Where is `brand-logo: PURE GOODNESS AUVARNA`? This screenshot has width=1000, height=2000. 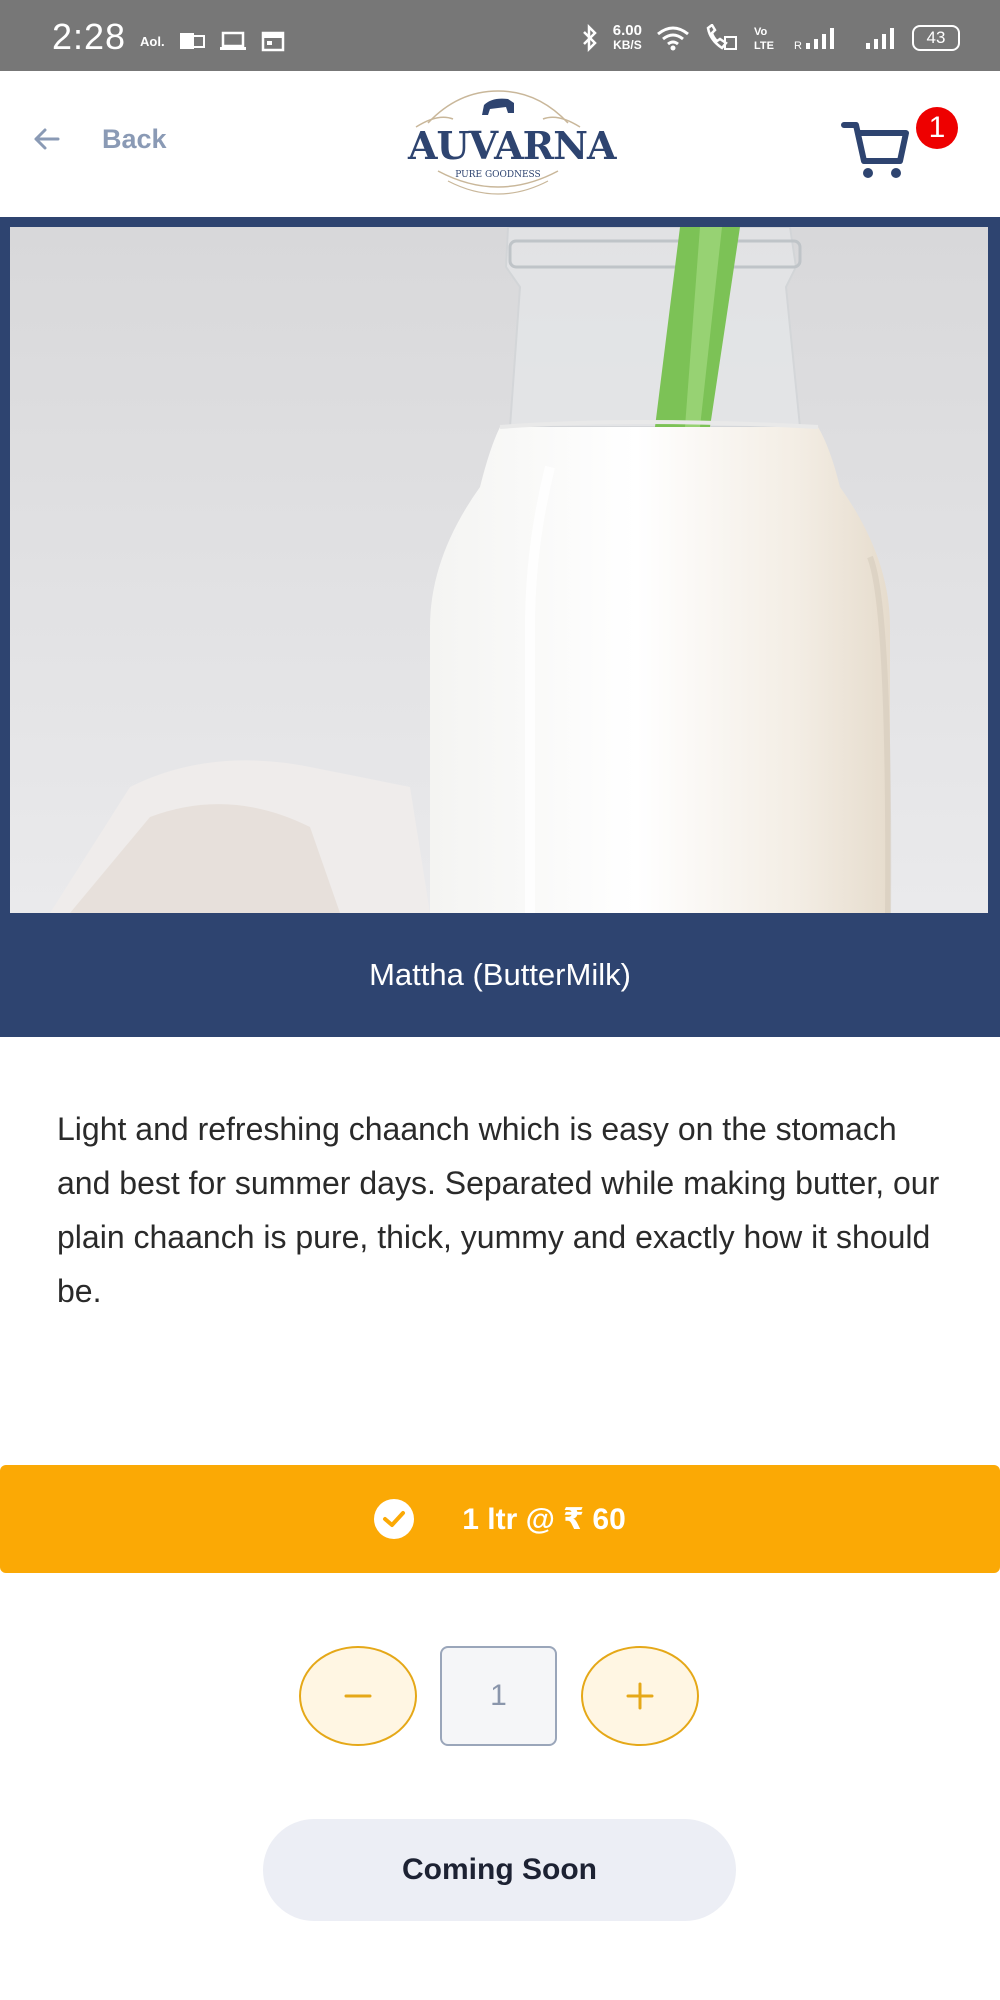
brand-logo: PURE GOODNESS AUVARNA is located at coordinates (512, 142).